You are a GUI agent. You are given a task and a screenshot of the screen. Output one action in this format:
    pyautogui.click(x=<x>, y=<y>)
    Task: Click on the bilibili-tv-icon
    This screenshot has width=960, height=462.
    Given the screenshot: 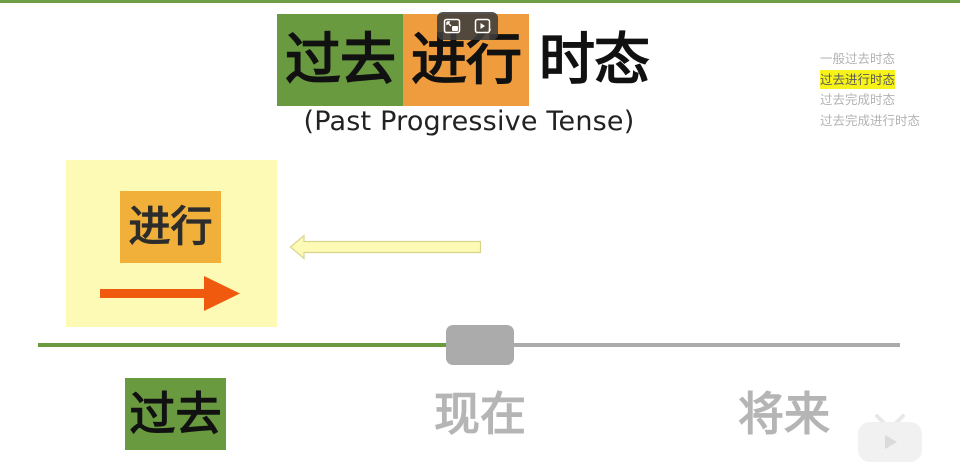 What is the action you would take?
    pyautogui.click(x=890, y=438)
    